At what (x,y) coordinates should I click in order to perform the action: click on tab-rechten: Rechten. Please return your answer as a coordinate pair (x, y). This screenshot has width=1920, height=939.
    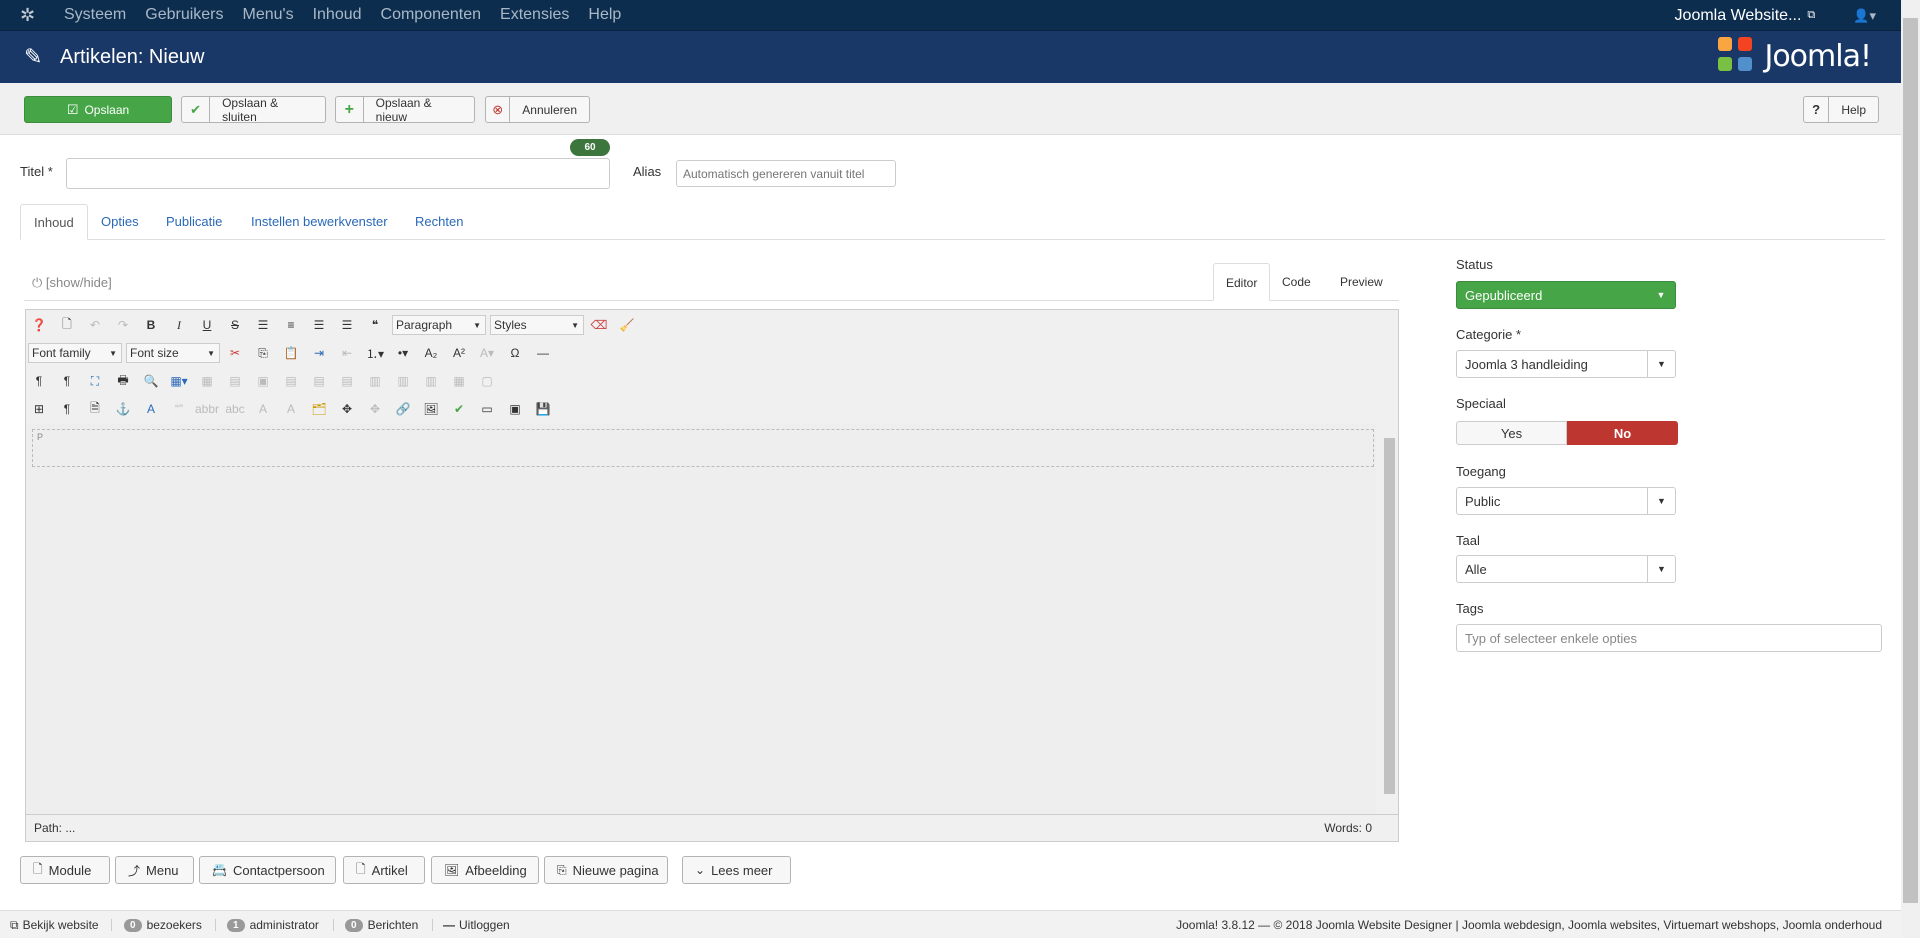
    Looking at the image, I should click on (439, 222).